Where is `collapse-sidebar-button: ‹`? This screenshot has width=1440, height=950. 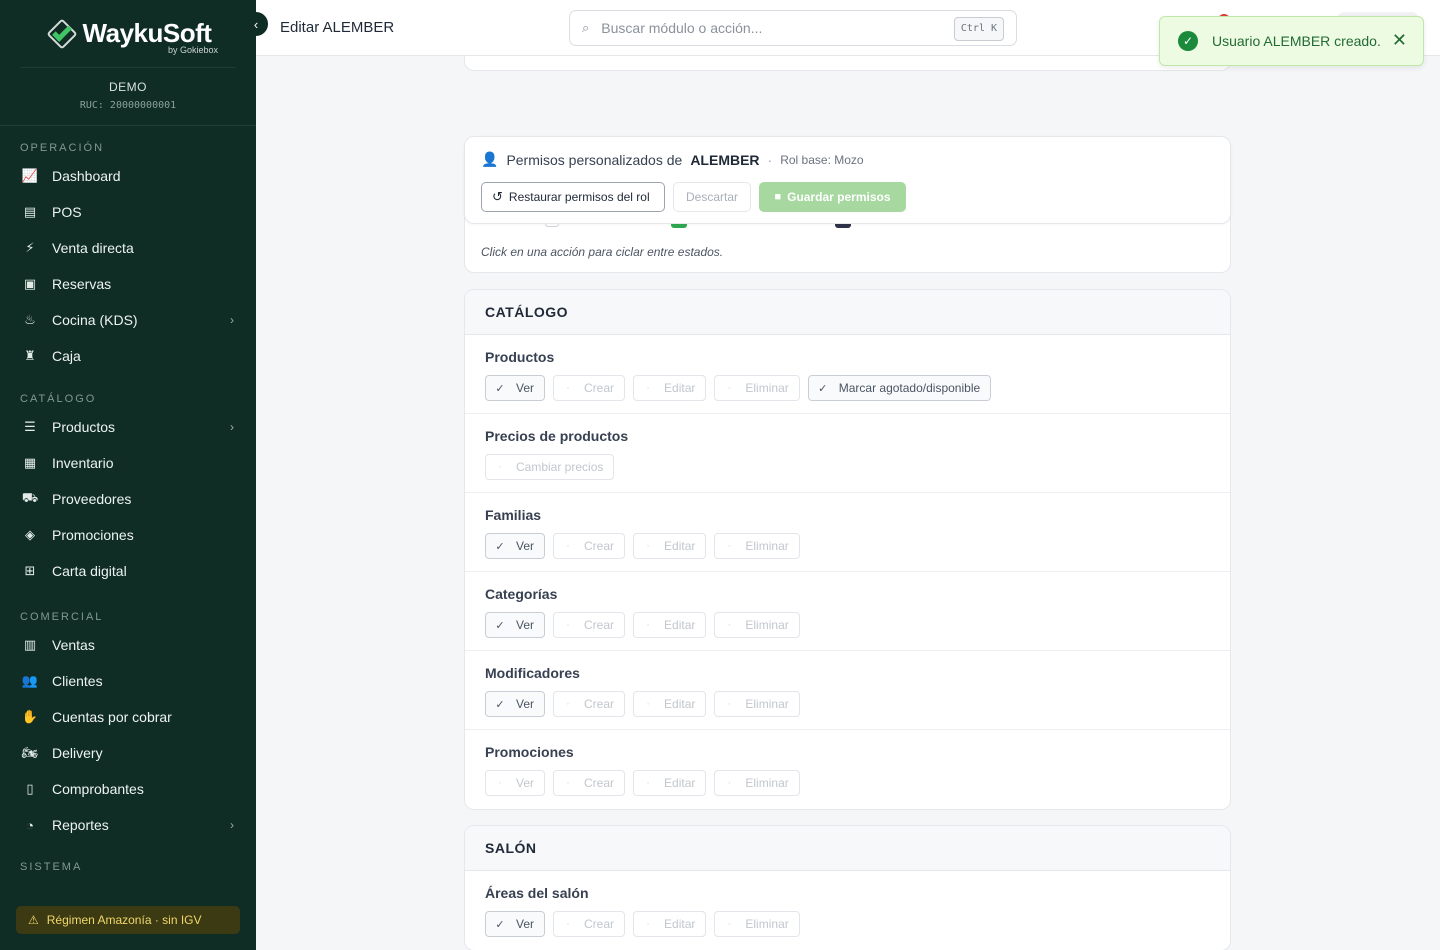 collapse-sidebar-button: ‹ is located at coordinates (256, 24).